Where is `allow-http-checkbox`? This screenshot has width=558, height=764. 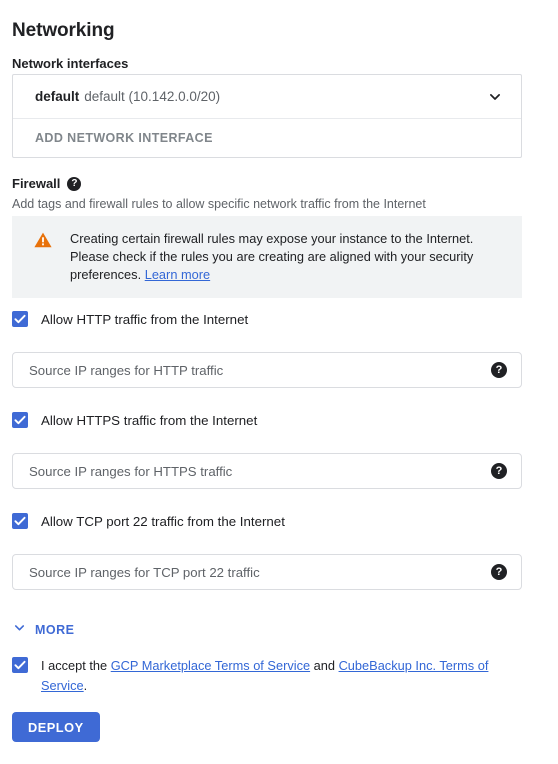
allow-http-checkbox is located at coordinates (20, 319).